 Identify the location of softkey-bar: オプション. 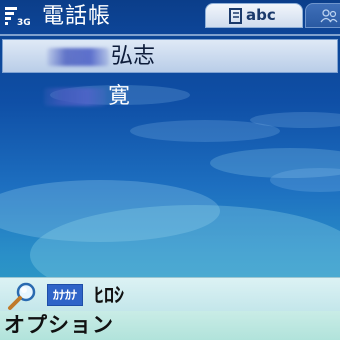
(170, 325).